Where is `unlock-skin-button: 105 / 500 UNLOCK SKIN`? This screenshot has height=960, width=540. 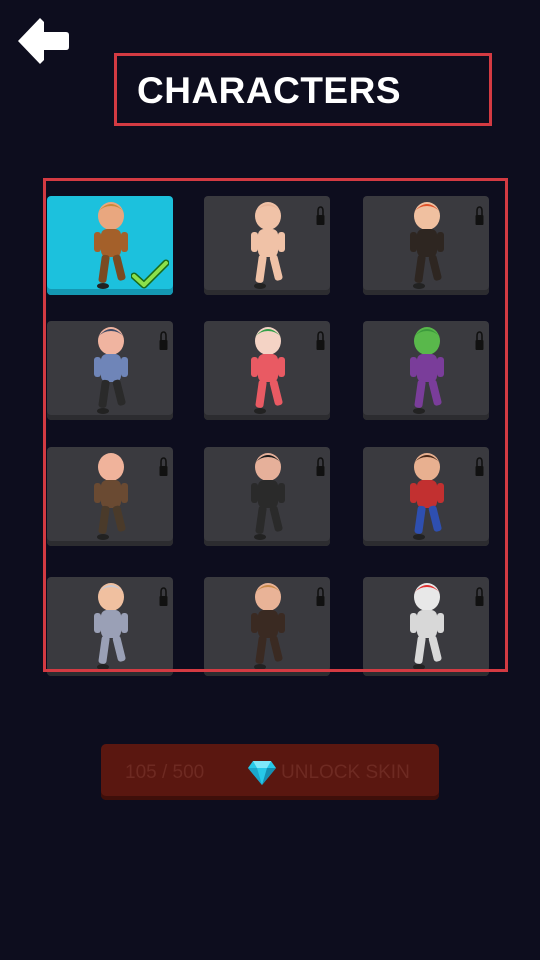 unlock-skin-button: 105 / 500 UNLOCK SKIN is located at coordinates (270, 772).